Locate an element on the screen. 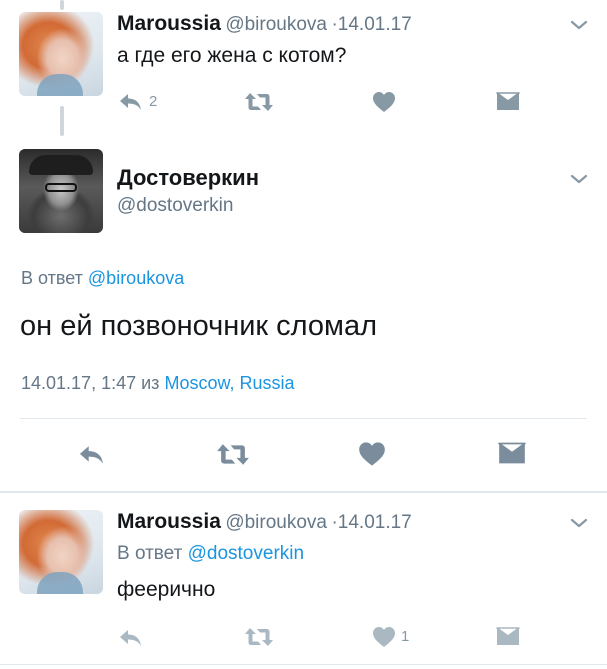 The image size is (607, 669). reply-context: В ответ @dostoverkin is located at coordinates (210, 554).